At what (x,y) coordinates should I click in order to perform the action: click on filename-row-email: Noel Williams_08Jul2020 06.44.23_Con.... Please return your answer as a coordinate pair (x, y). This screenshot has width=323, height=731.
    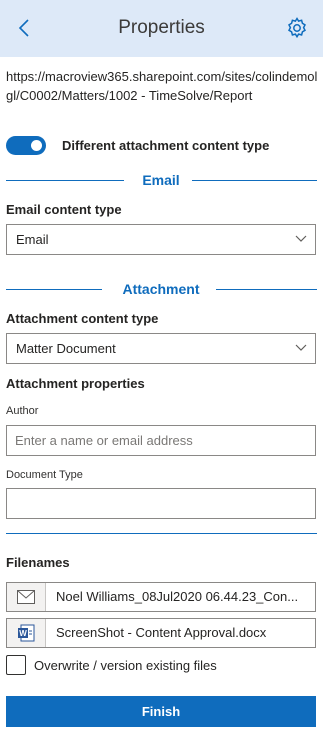
    Looking at the image, I should click on (161, 597).